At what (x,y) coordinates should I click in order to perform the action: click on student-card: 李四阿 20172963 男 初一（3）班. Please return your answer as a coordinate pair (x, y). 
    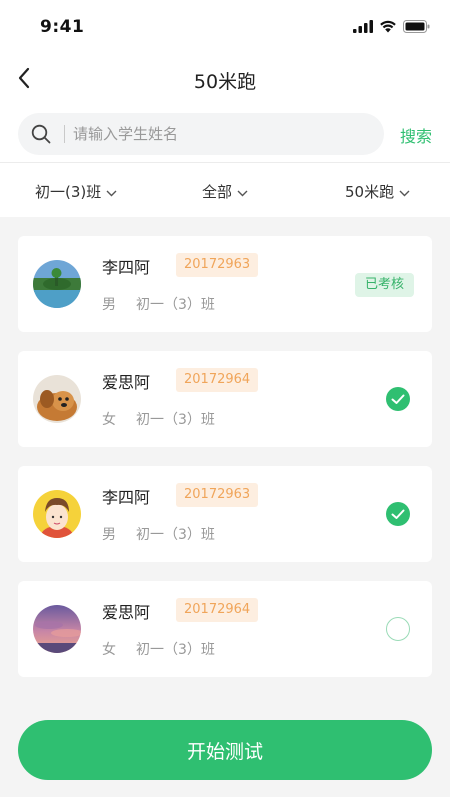
    Looking at the image, I should click on (225, 514).